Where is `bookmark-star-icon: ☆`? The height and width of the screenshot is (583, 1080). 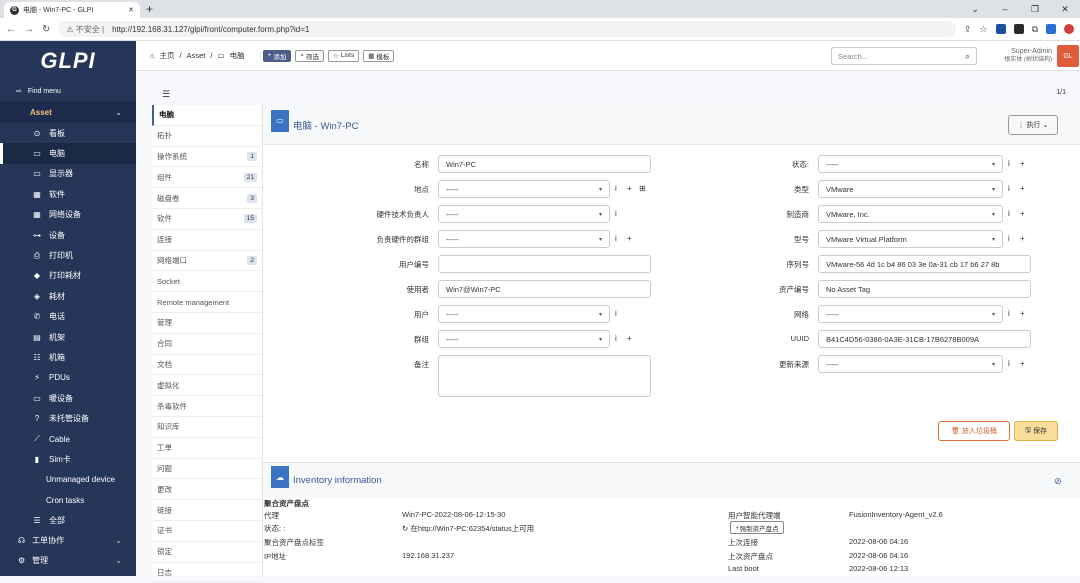
bookmark-star-icon: ☆ is located at coordinates (983, 29).